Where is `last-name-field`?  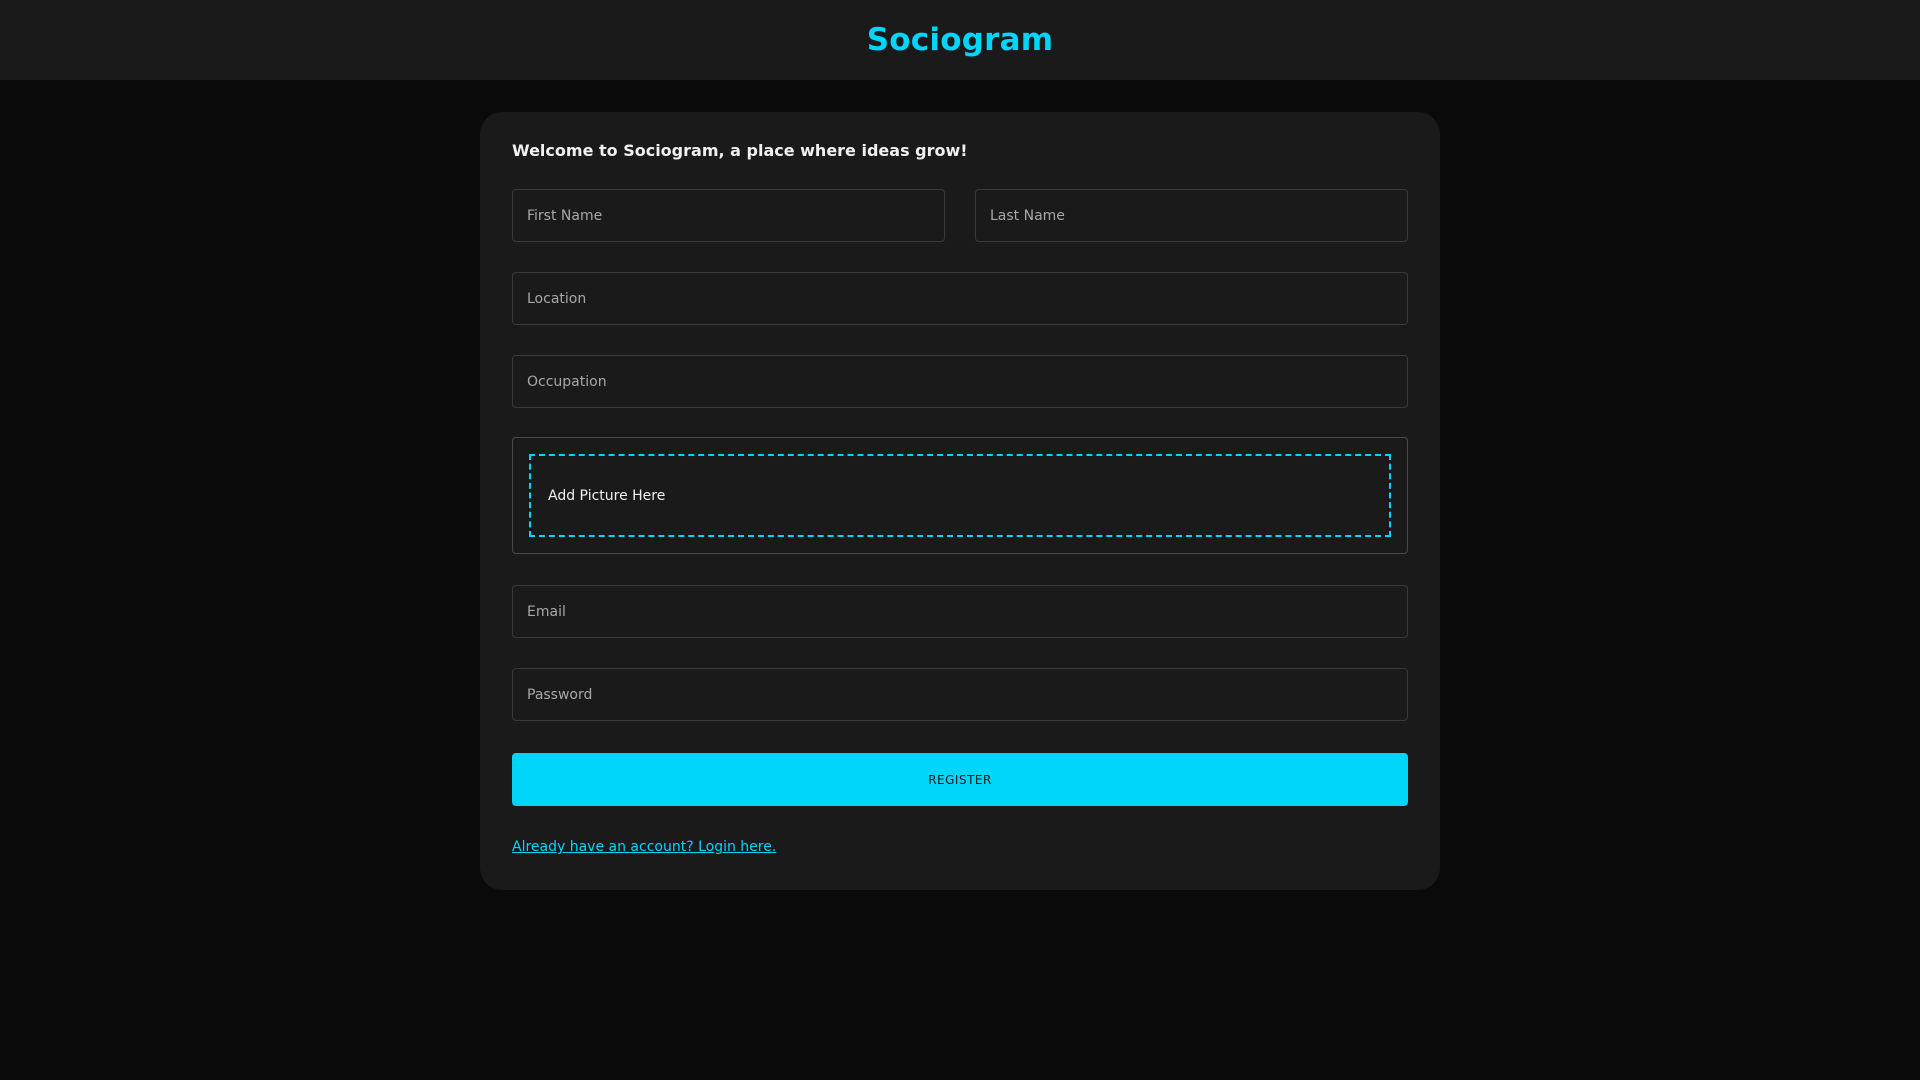 last-name-field is located at coordinates (1191, 215).